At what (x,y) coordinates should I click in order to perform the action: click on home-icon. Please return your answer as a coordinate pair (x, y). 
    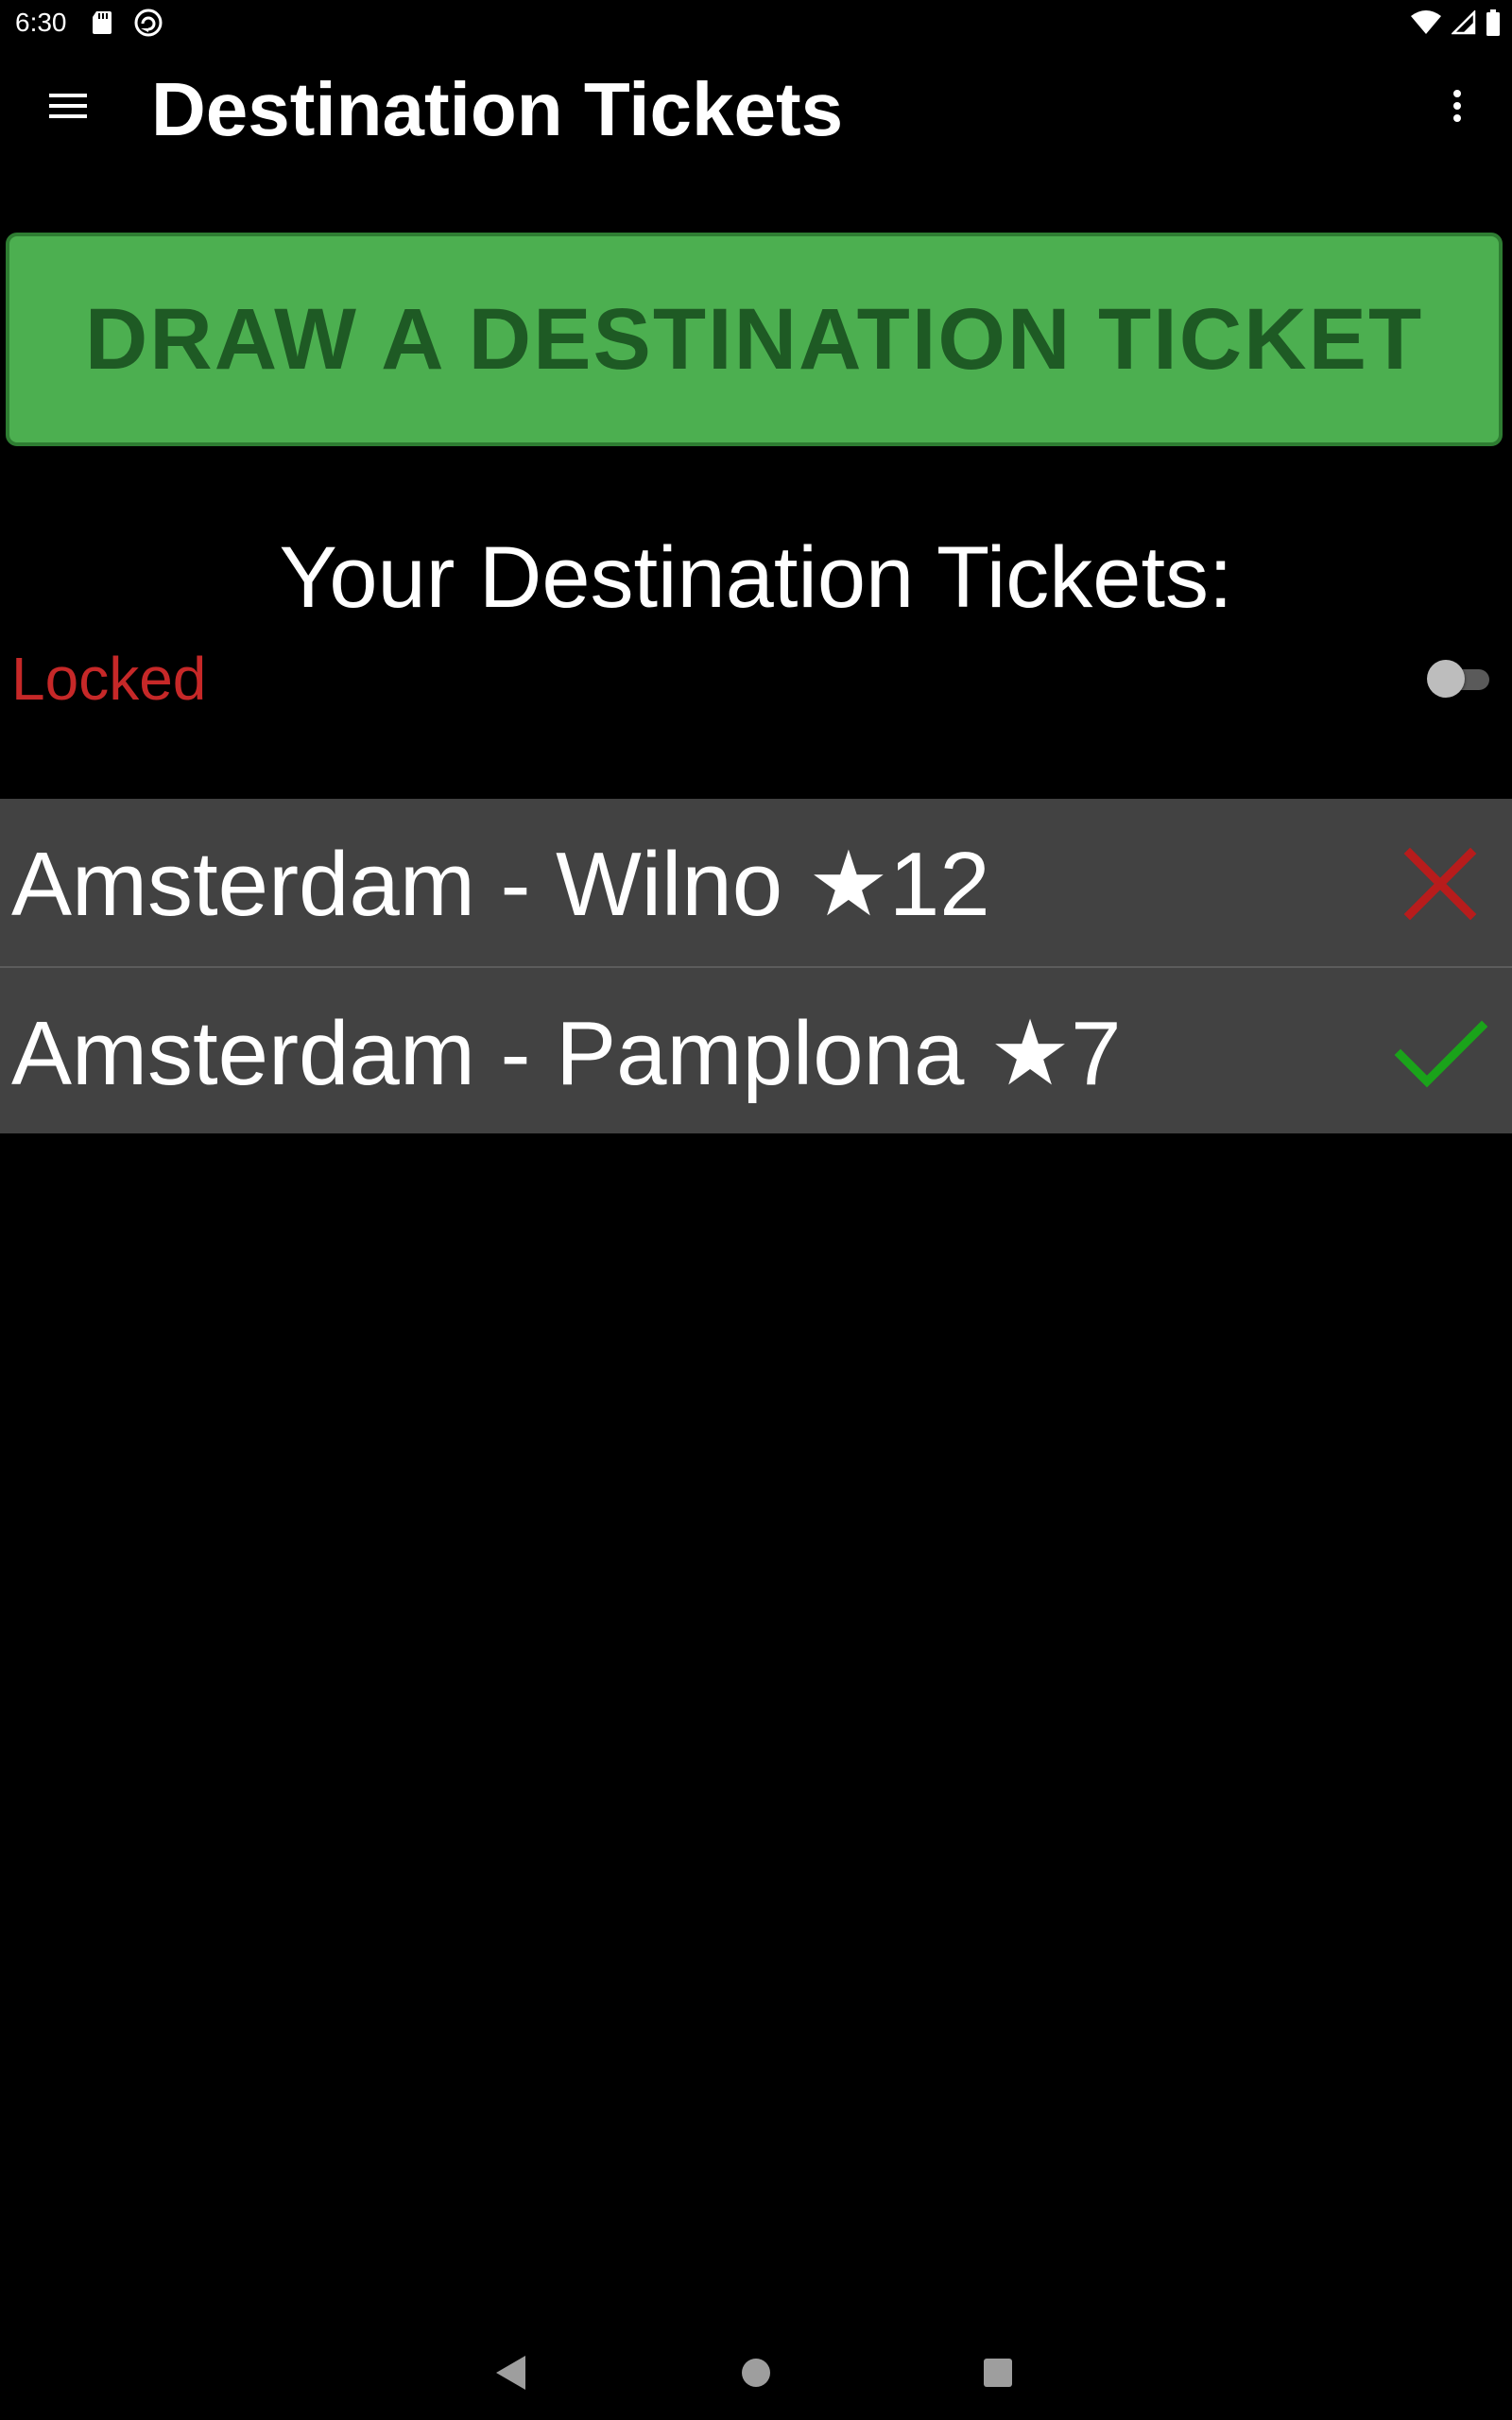
    Looking at the image, I should click on (756, 2373).